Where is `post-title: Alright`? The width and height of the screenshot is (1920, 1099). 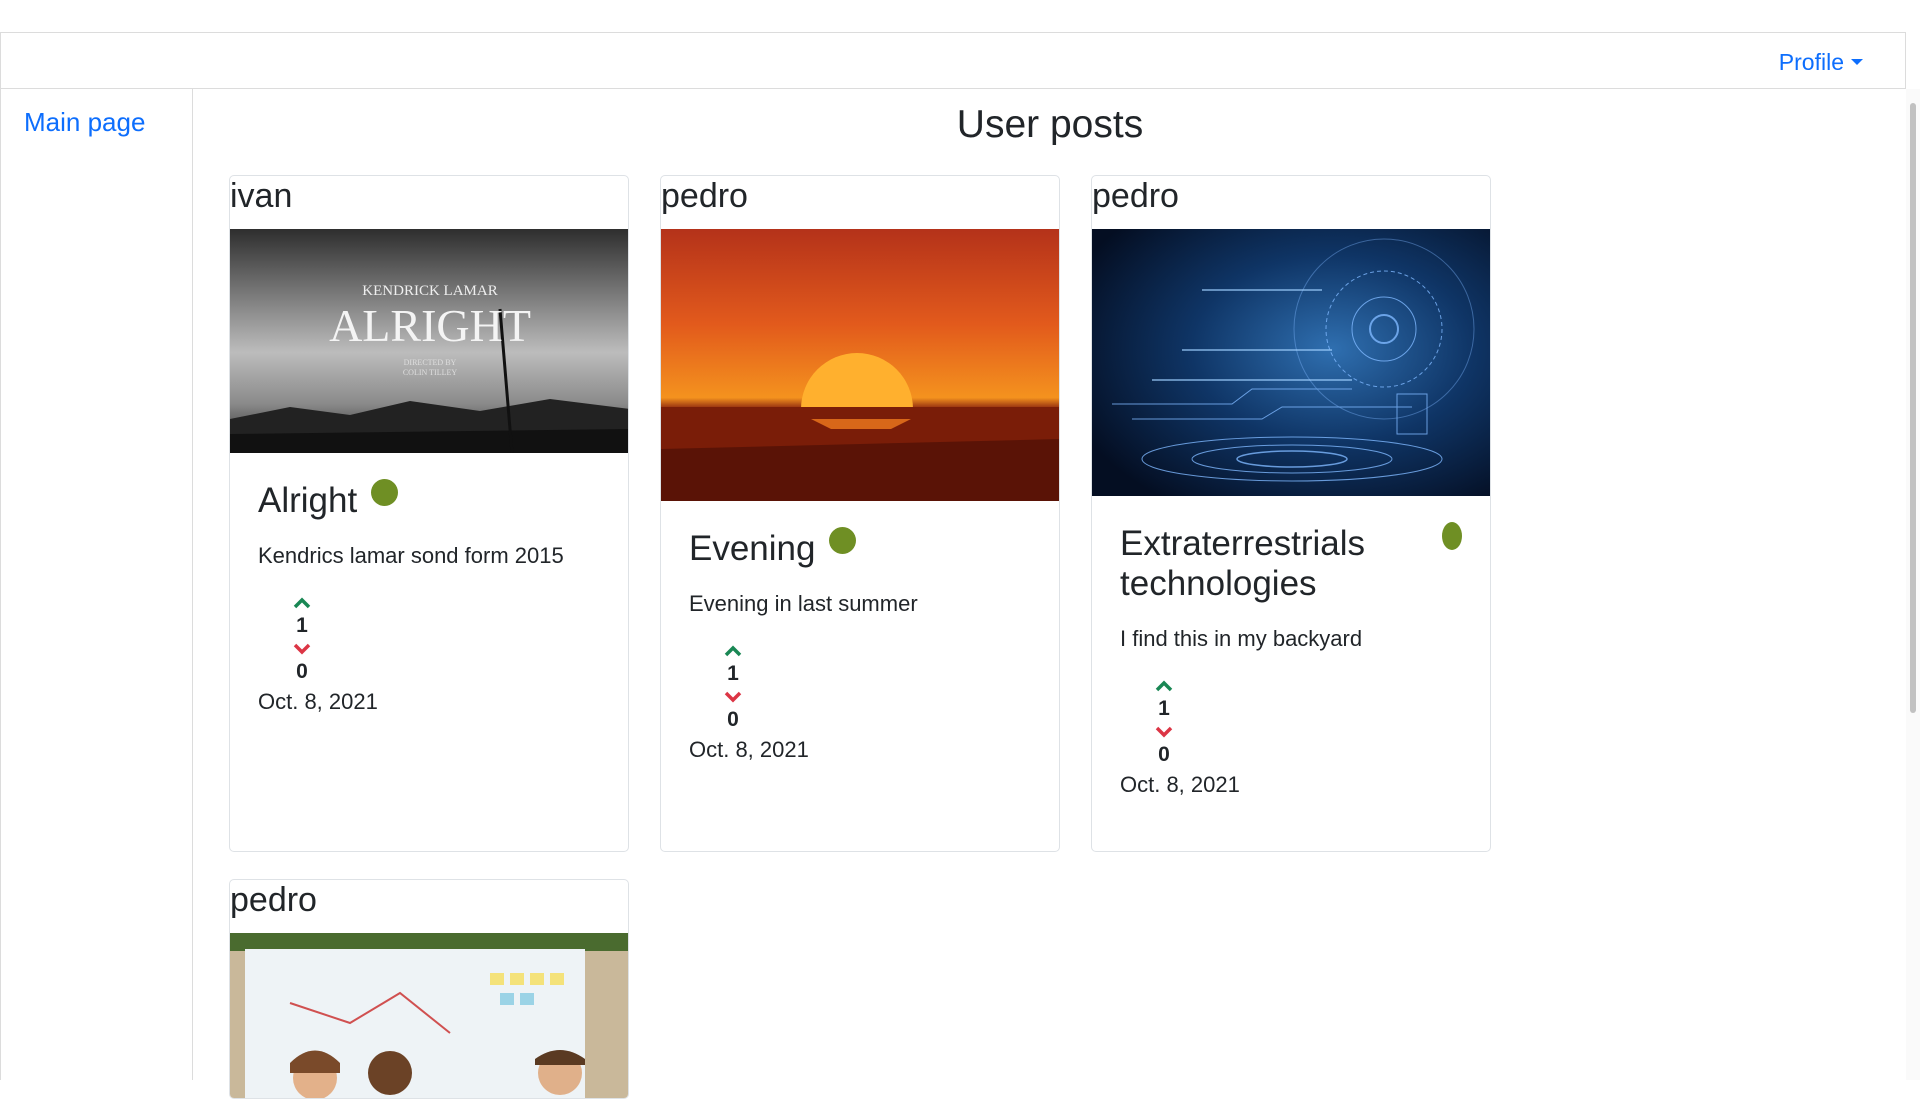 post-title: Alright is located at coordinates (308, 500).